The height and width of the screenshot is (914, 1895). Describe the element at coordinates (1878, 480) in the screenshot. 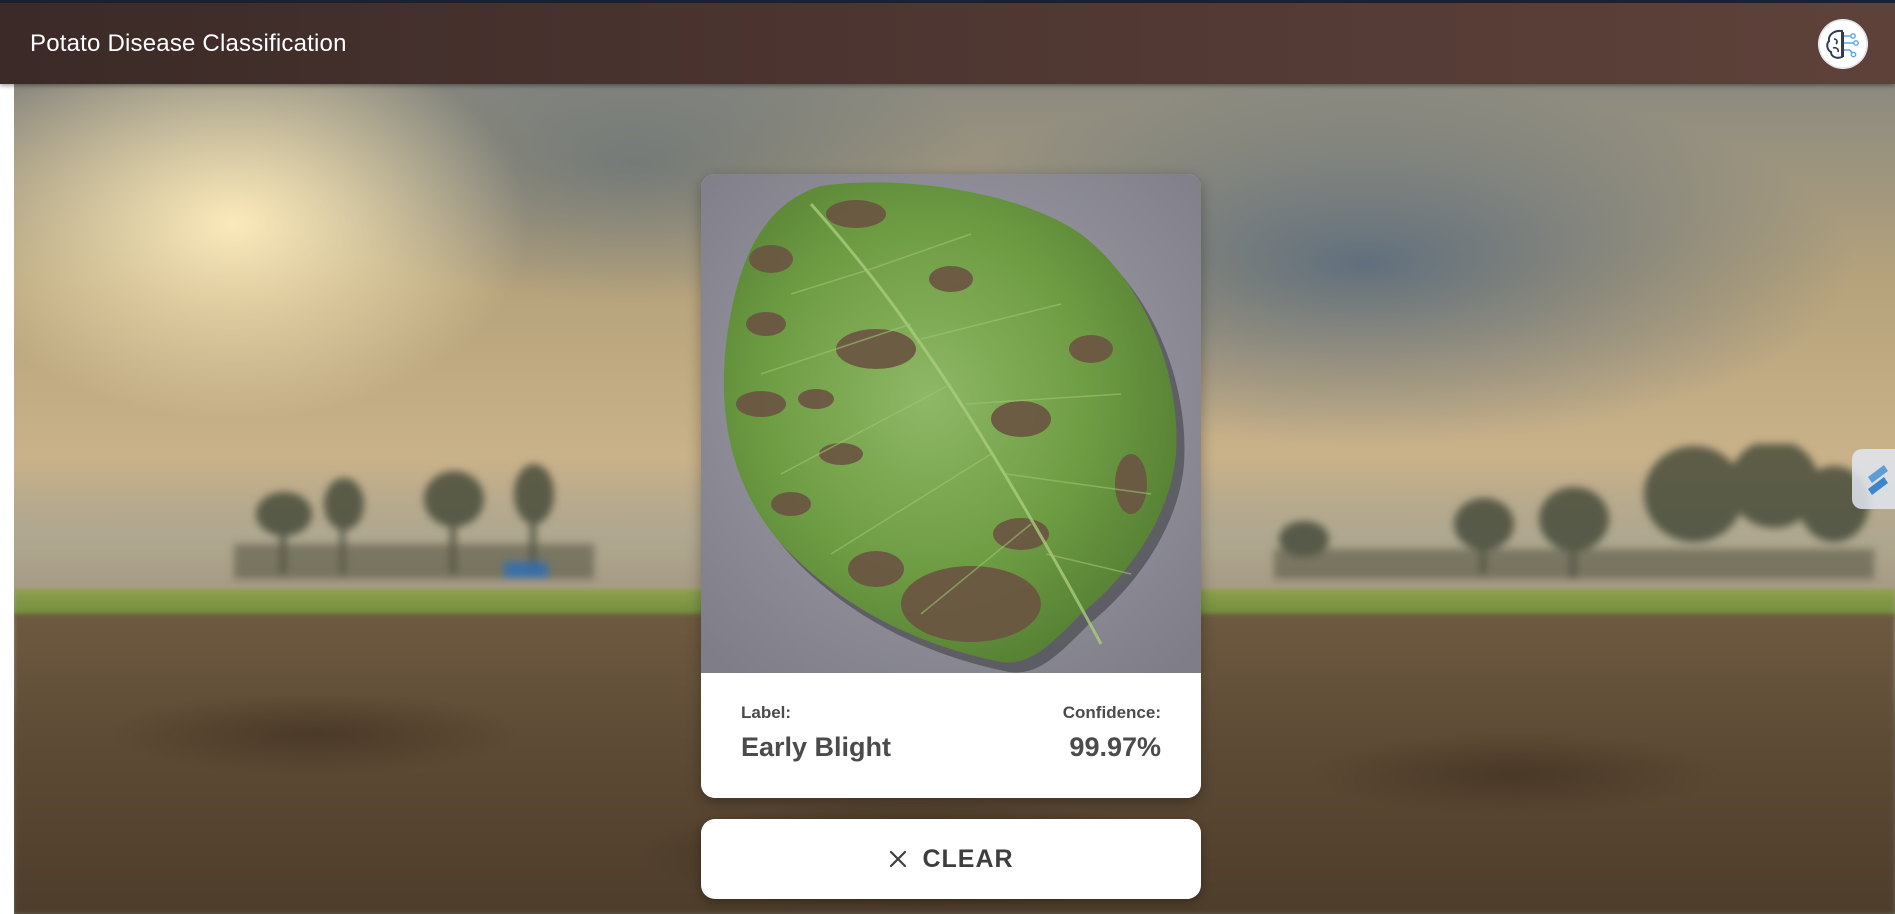

I see `streamlit-tab-icon` at that location.